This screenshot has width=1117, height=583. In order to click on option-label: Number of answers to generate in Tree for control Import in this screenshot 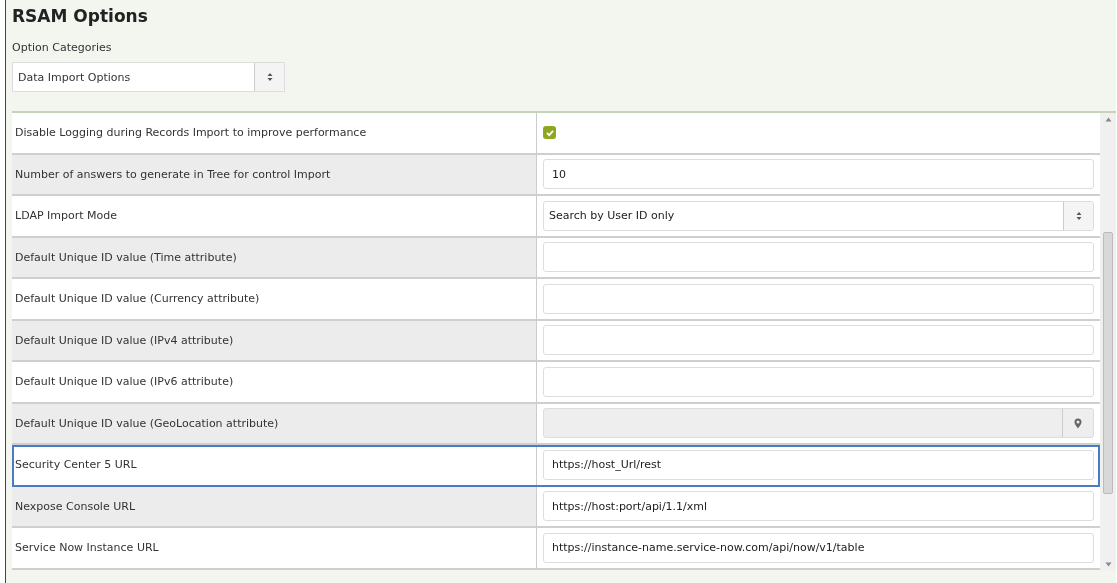, I will do `click(274, 174)`.